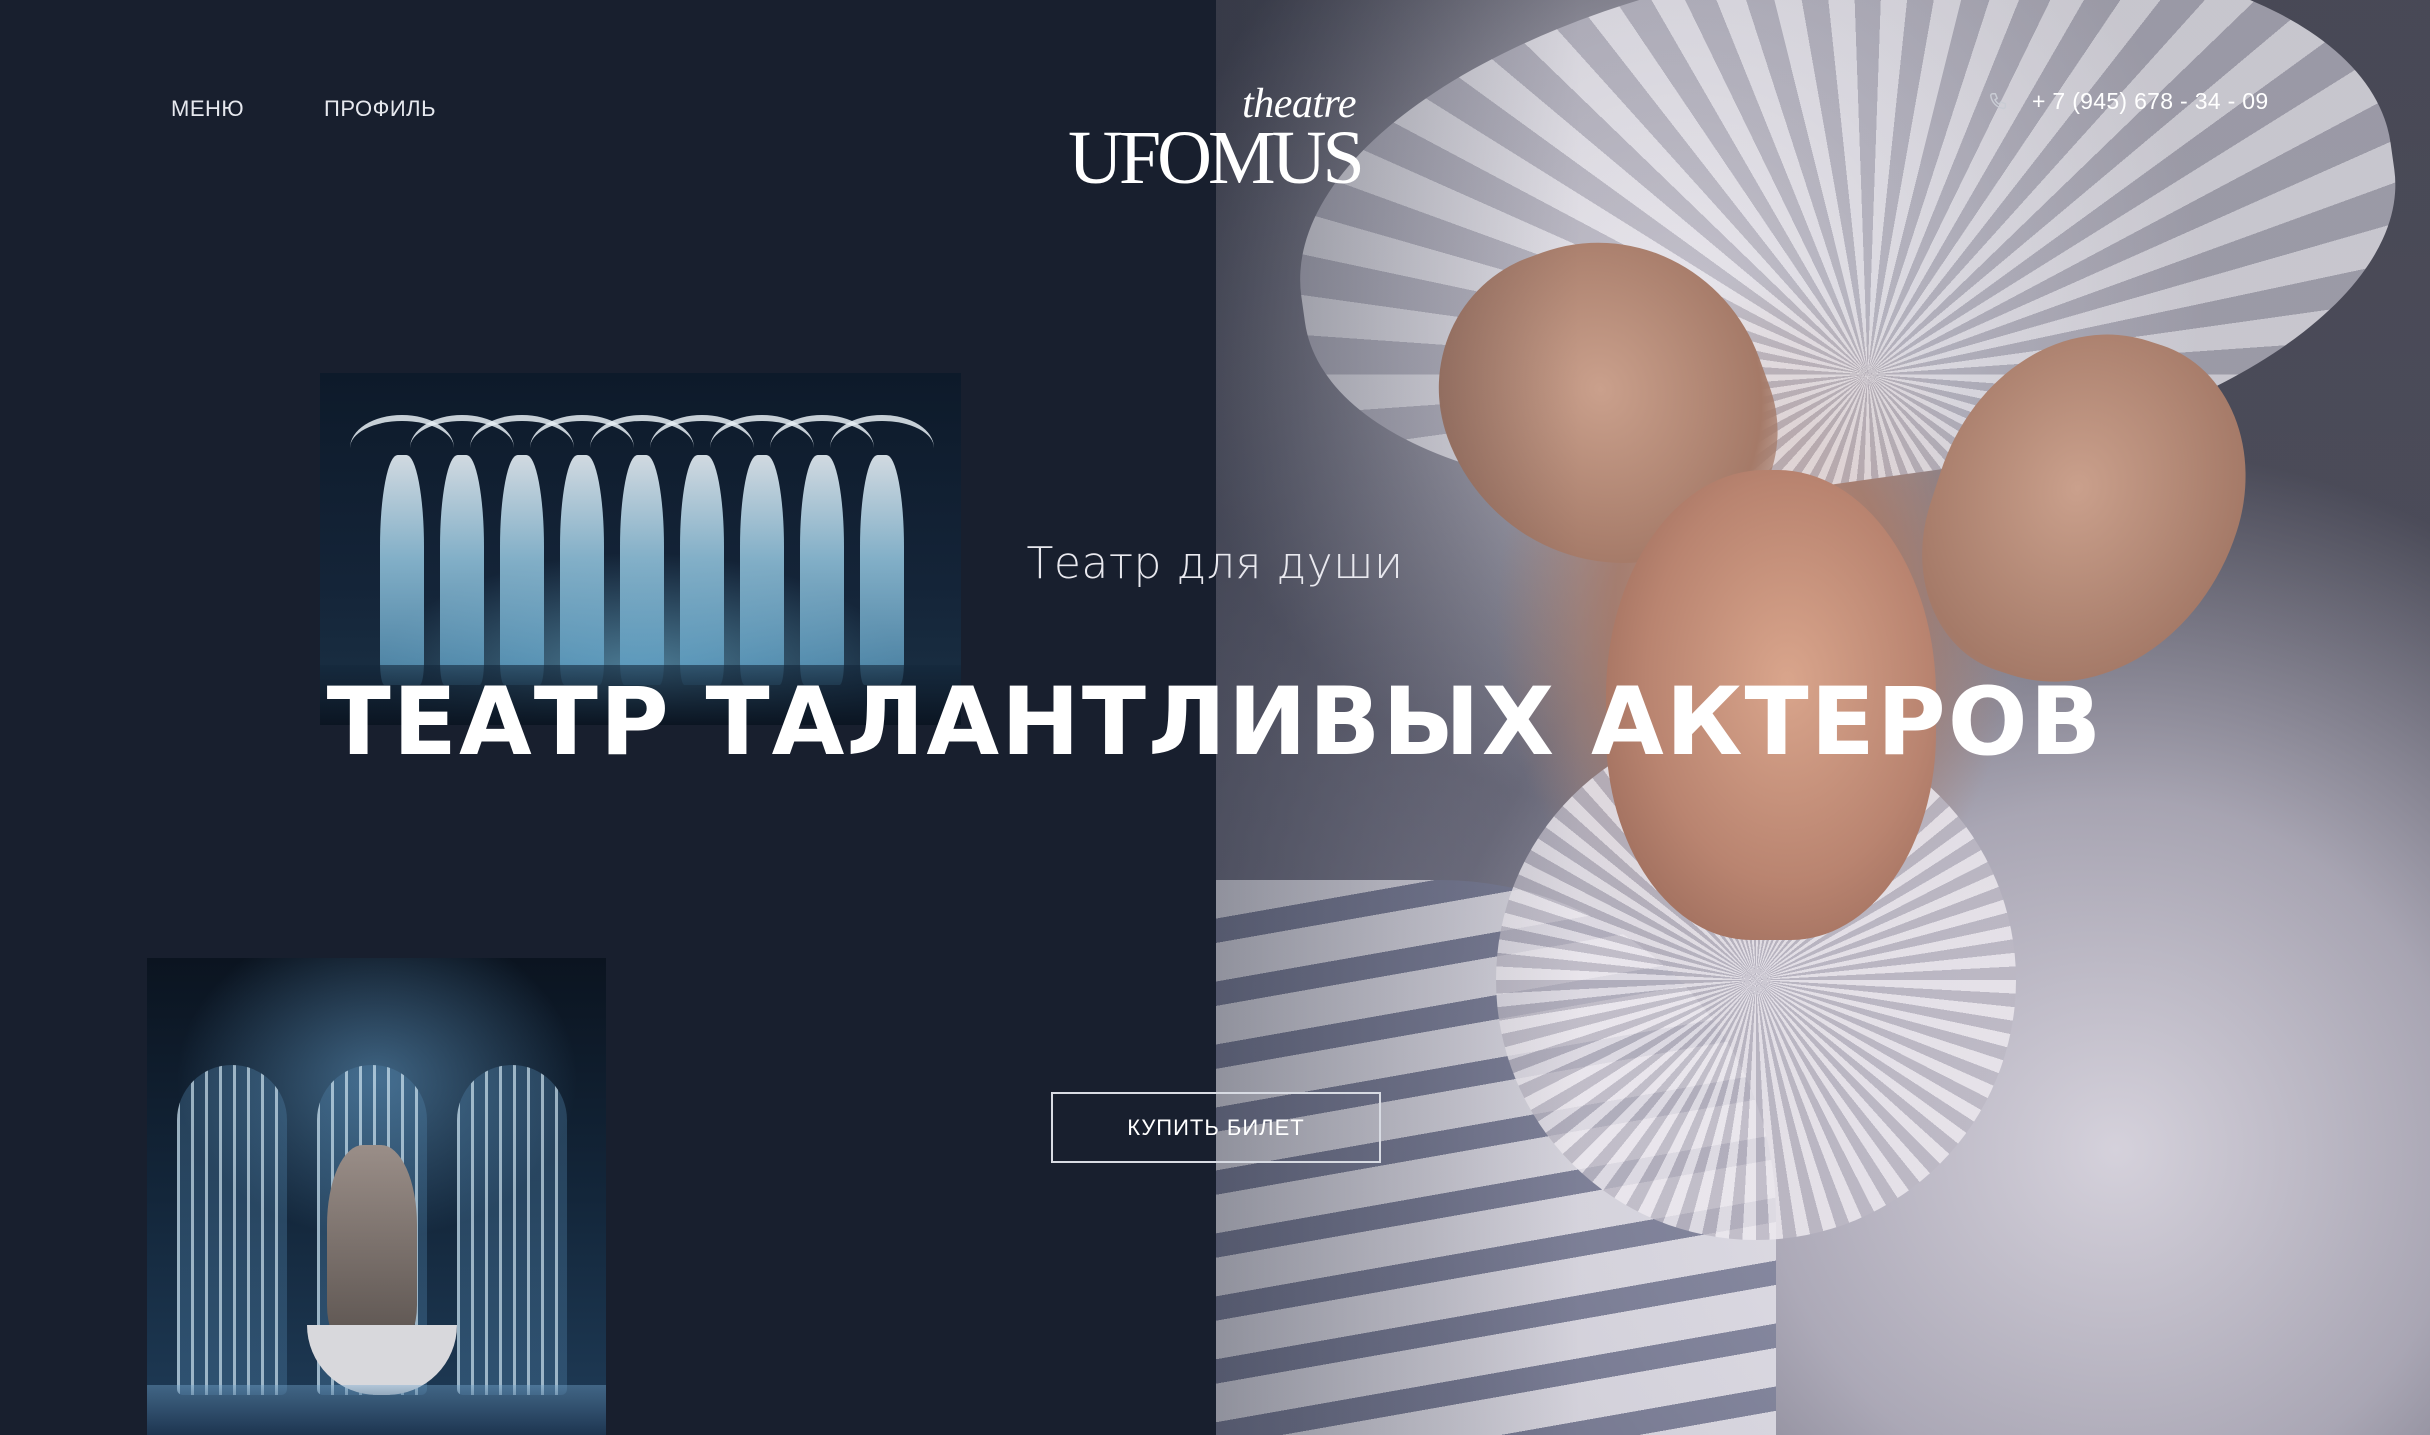  I want to click on performer, so click(372, 1245).